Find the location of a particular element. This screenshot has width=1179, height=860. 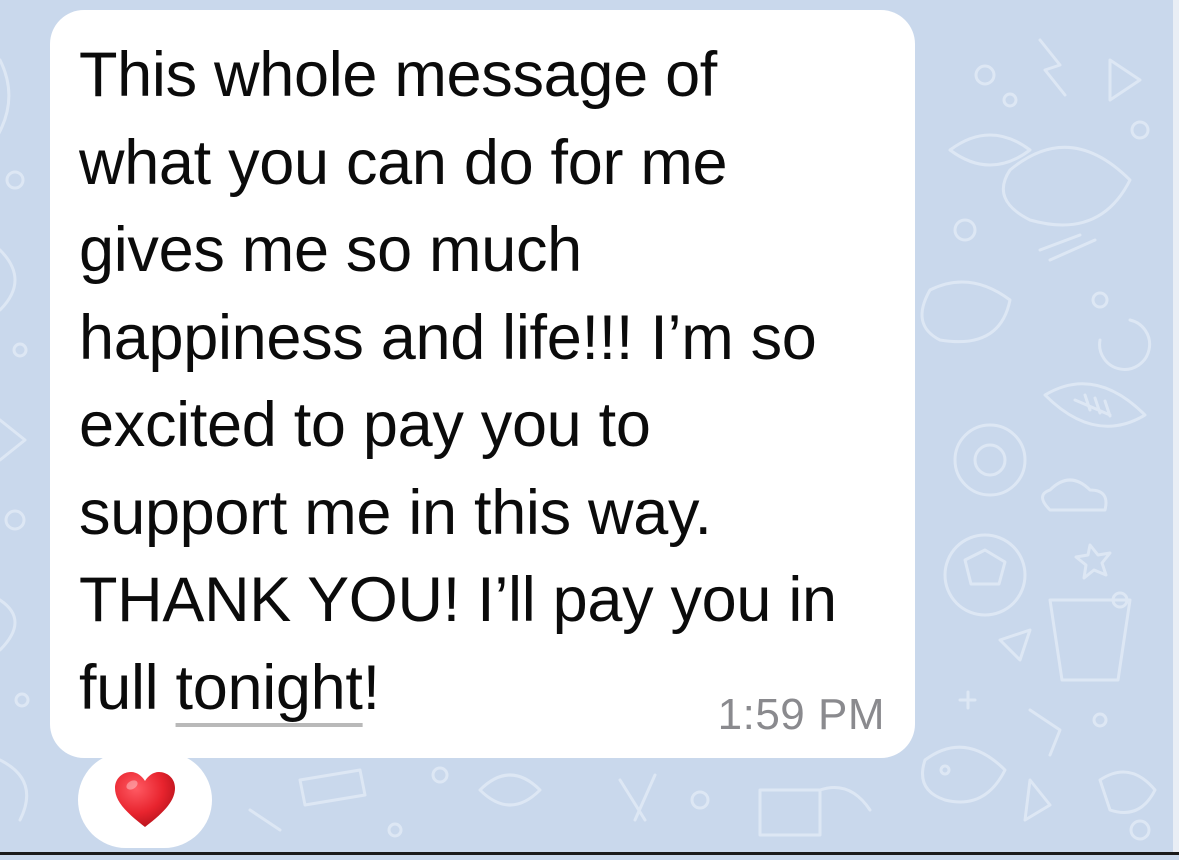

message-line: support me in this way. is located at coordinates (395, 512).